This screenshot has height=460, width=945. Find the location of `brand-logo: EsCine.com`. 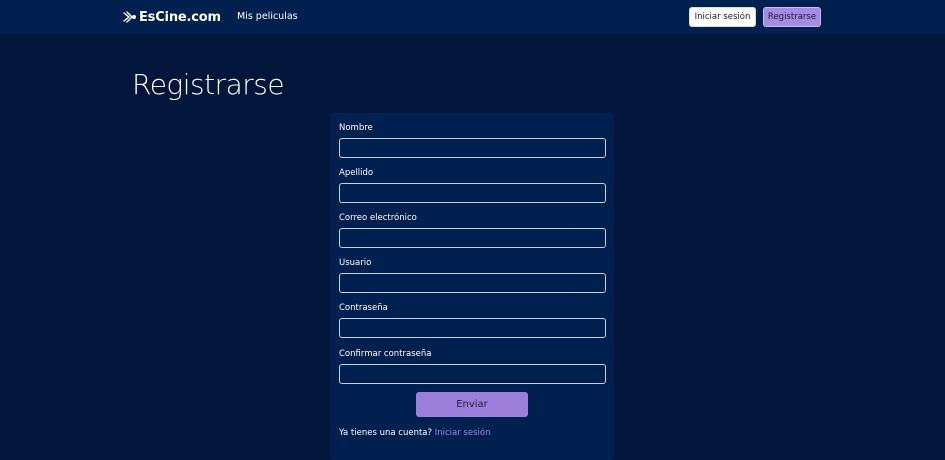

brand-logo: EsCine.com is located at coordinates (172, 17).